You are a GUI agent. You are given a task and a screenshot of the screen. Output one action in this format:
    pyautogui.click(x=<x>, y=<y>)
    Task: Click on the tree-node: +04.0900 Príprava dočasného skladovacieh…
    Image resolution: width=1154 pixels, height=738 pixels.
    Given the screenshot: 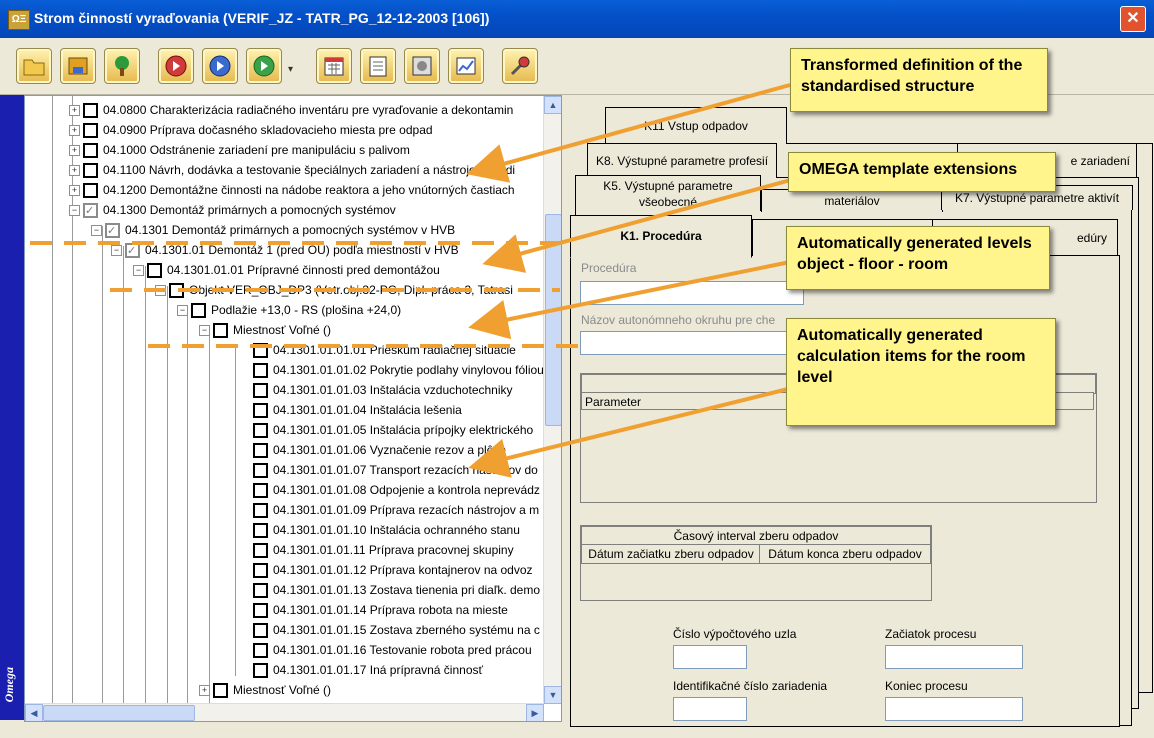 What is the action you would take?
    pyautogui.click(x=284, y=130)
    